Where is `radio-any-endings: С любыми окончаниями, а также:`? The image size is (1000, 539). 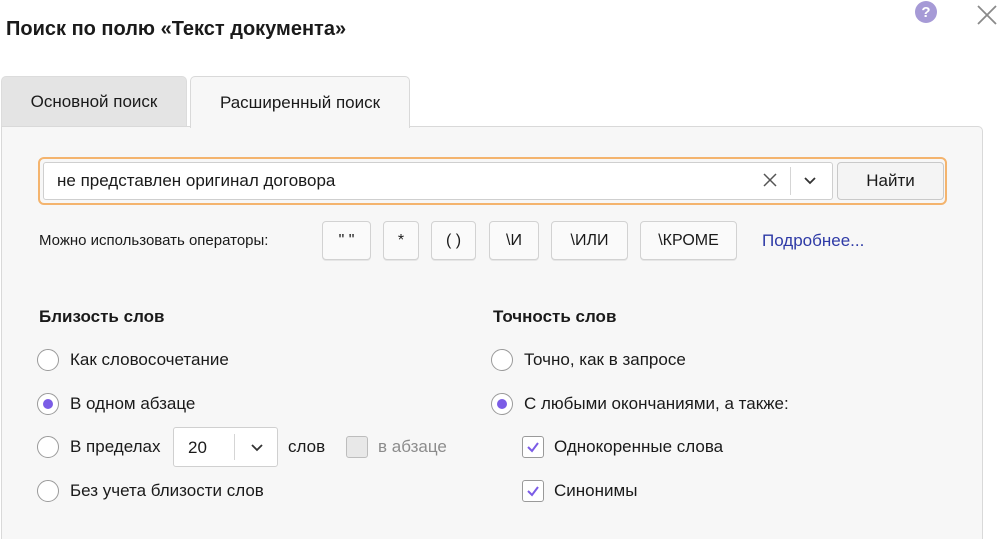
radio-any-endings: С любыми окончаниями, а также: is located at coordinates (640, 404).